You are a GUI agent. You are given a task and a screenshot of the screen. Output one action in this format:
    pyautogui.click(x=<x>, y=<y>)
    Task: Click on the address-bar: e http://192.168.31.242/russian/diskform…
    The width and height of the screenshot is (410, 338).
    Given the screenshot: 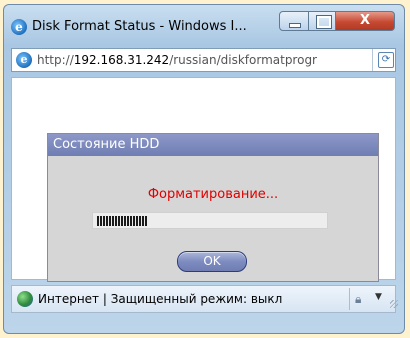 What is the action you would take?
    pyautogui.click(x=203, y=60)
    